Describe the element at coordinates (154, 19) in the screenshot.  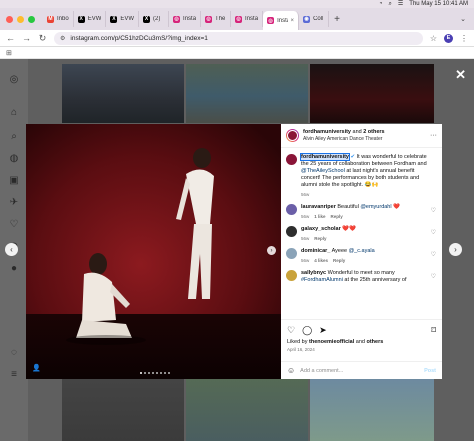
I see `browser-tab: X (2)` at that location.